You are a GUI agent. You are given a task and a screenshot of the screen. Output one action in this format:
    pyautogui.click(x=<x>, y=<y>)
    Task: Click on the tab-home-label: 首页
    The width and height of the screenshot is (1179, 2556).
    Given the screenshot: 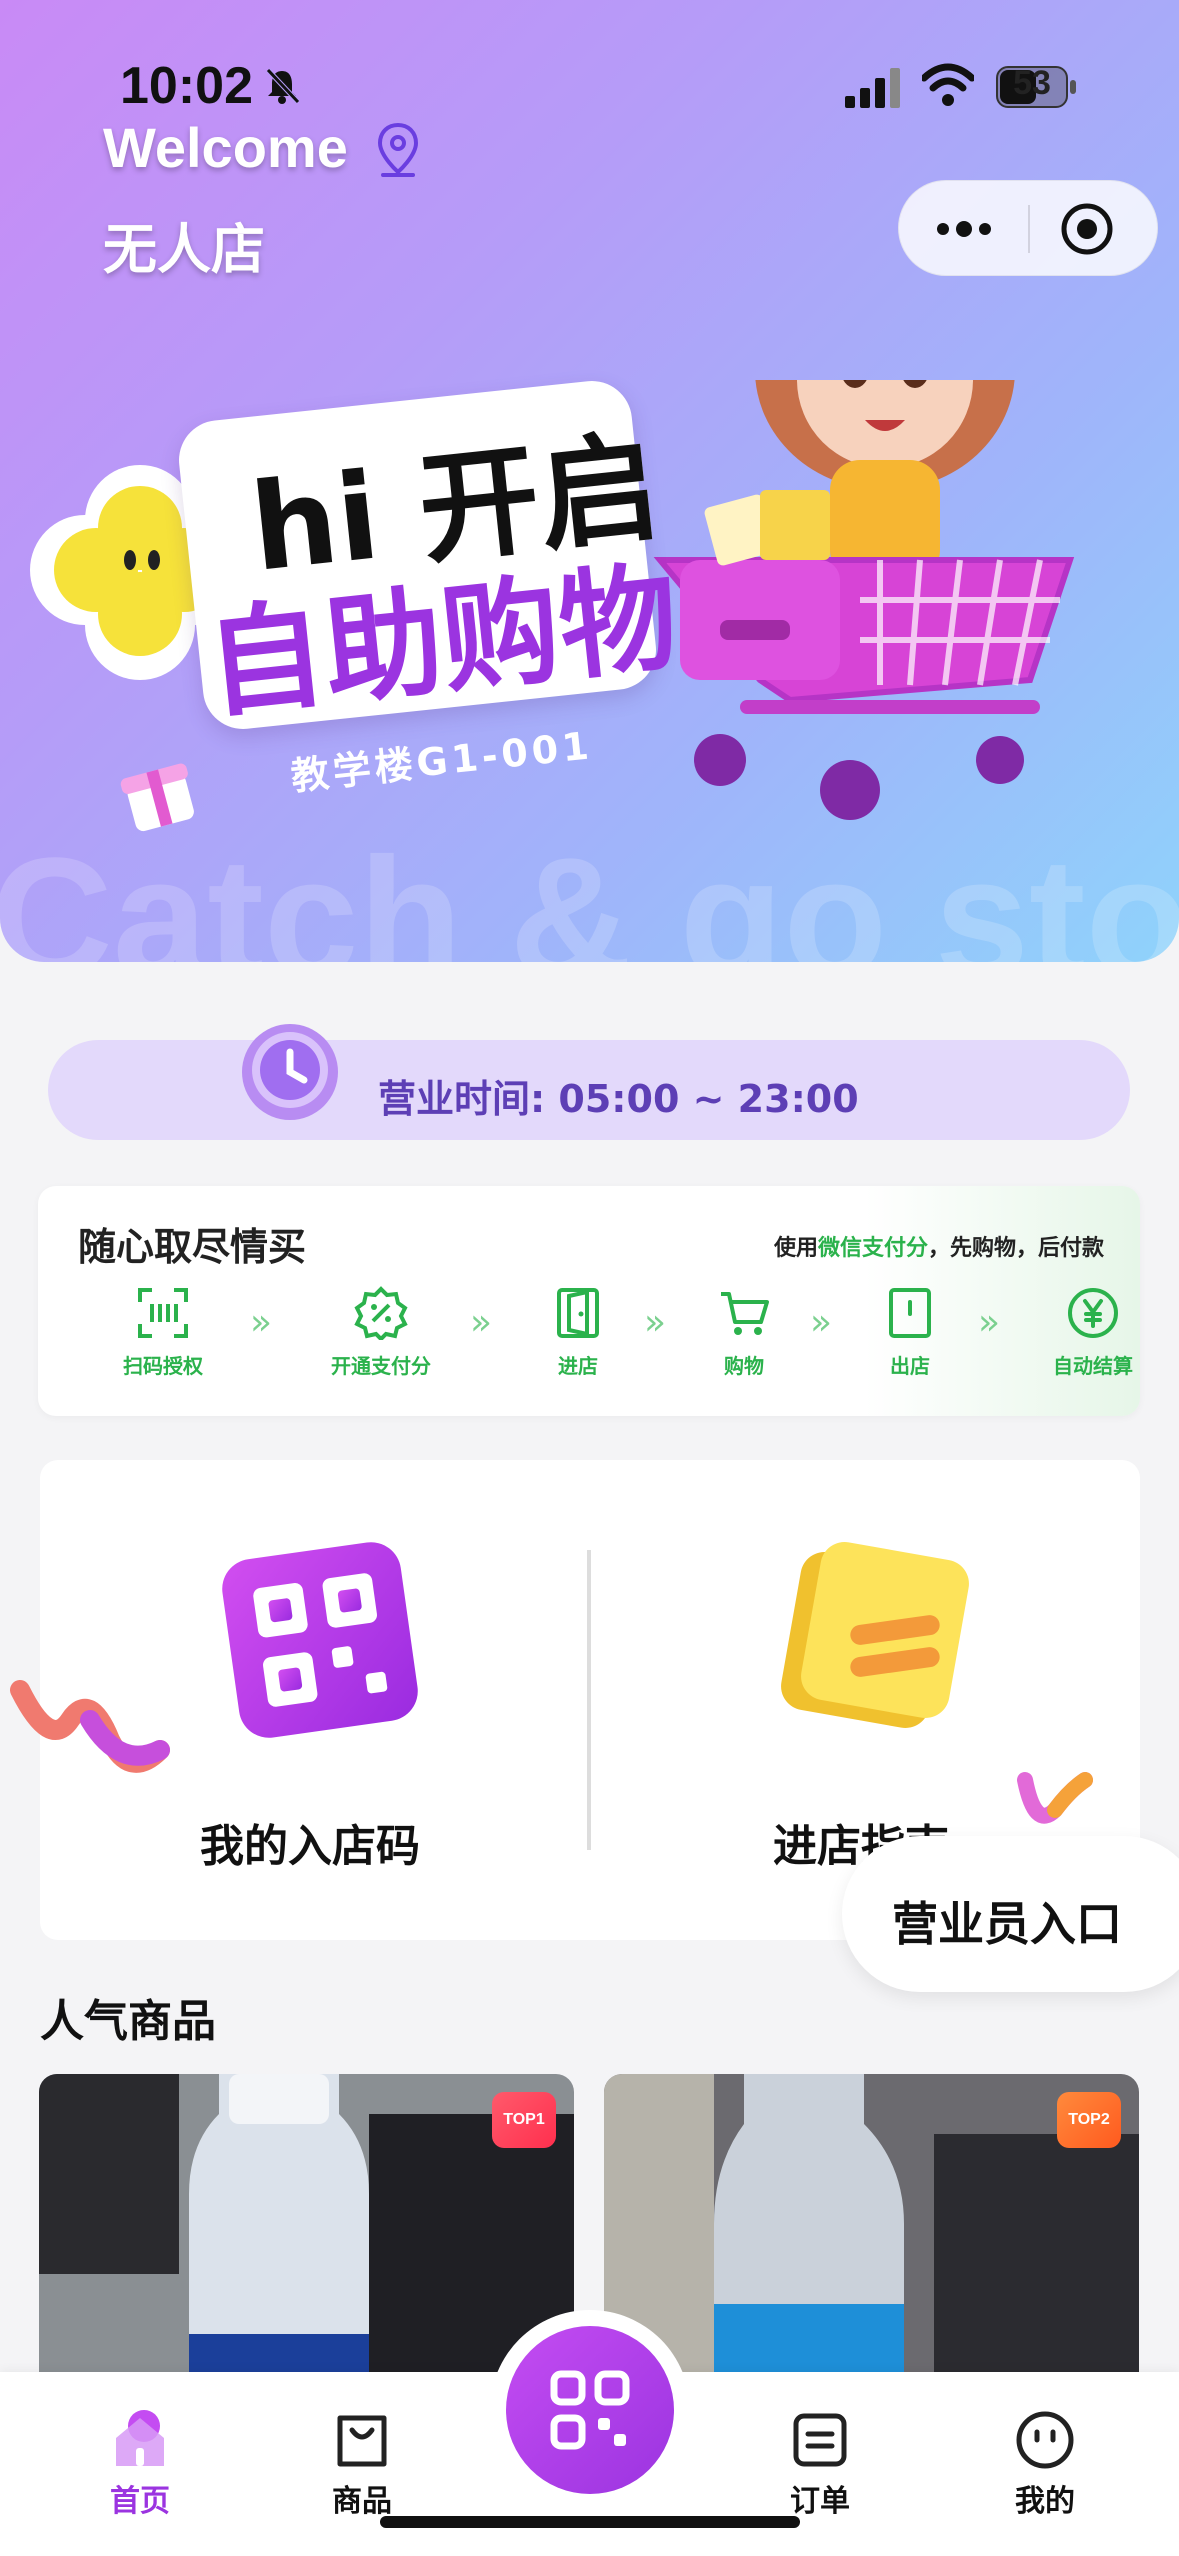 What is the action you would take?
    pyautogui.click(x=140, y=2501)
    